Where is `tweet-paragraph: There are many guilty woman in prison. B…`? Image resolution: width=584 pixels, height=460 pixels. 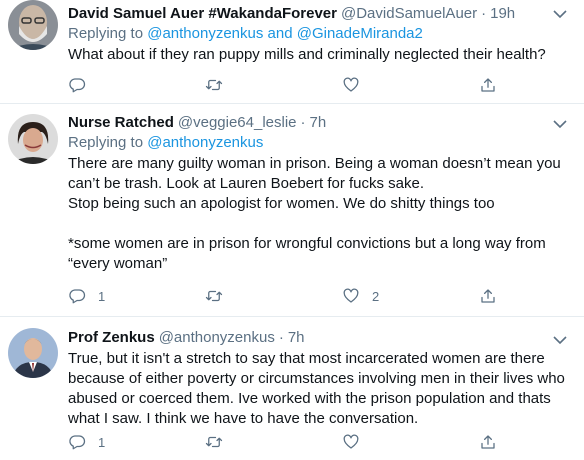
tweet-paragraph: There are many guilty woman in prison. B… is located at coordinates (314, 173).